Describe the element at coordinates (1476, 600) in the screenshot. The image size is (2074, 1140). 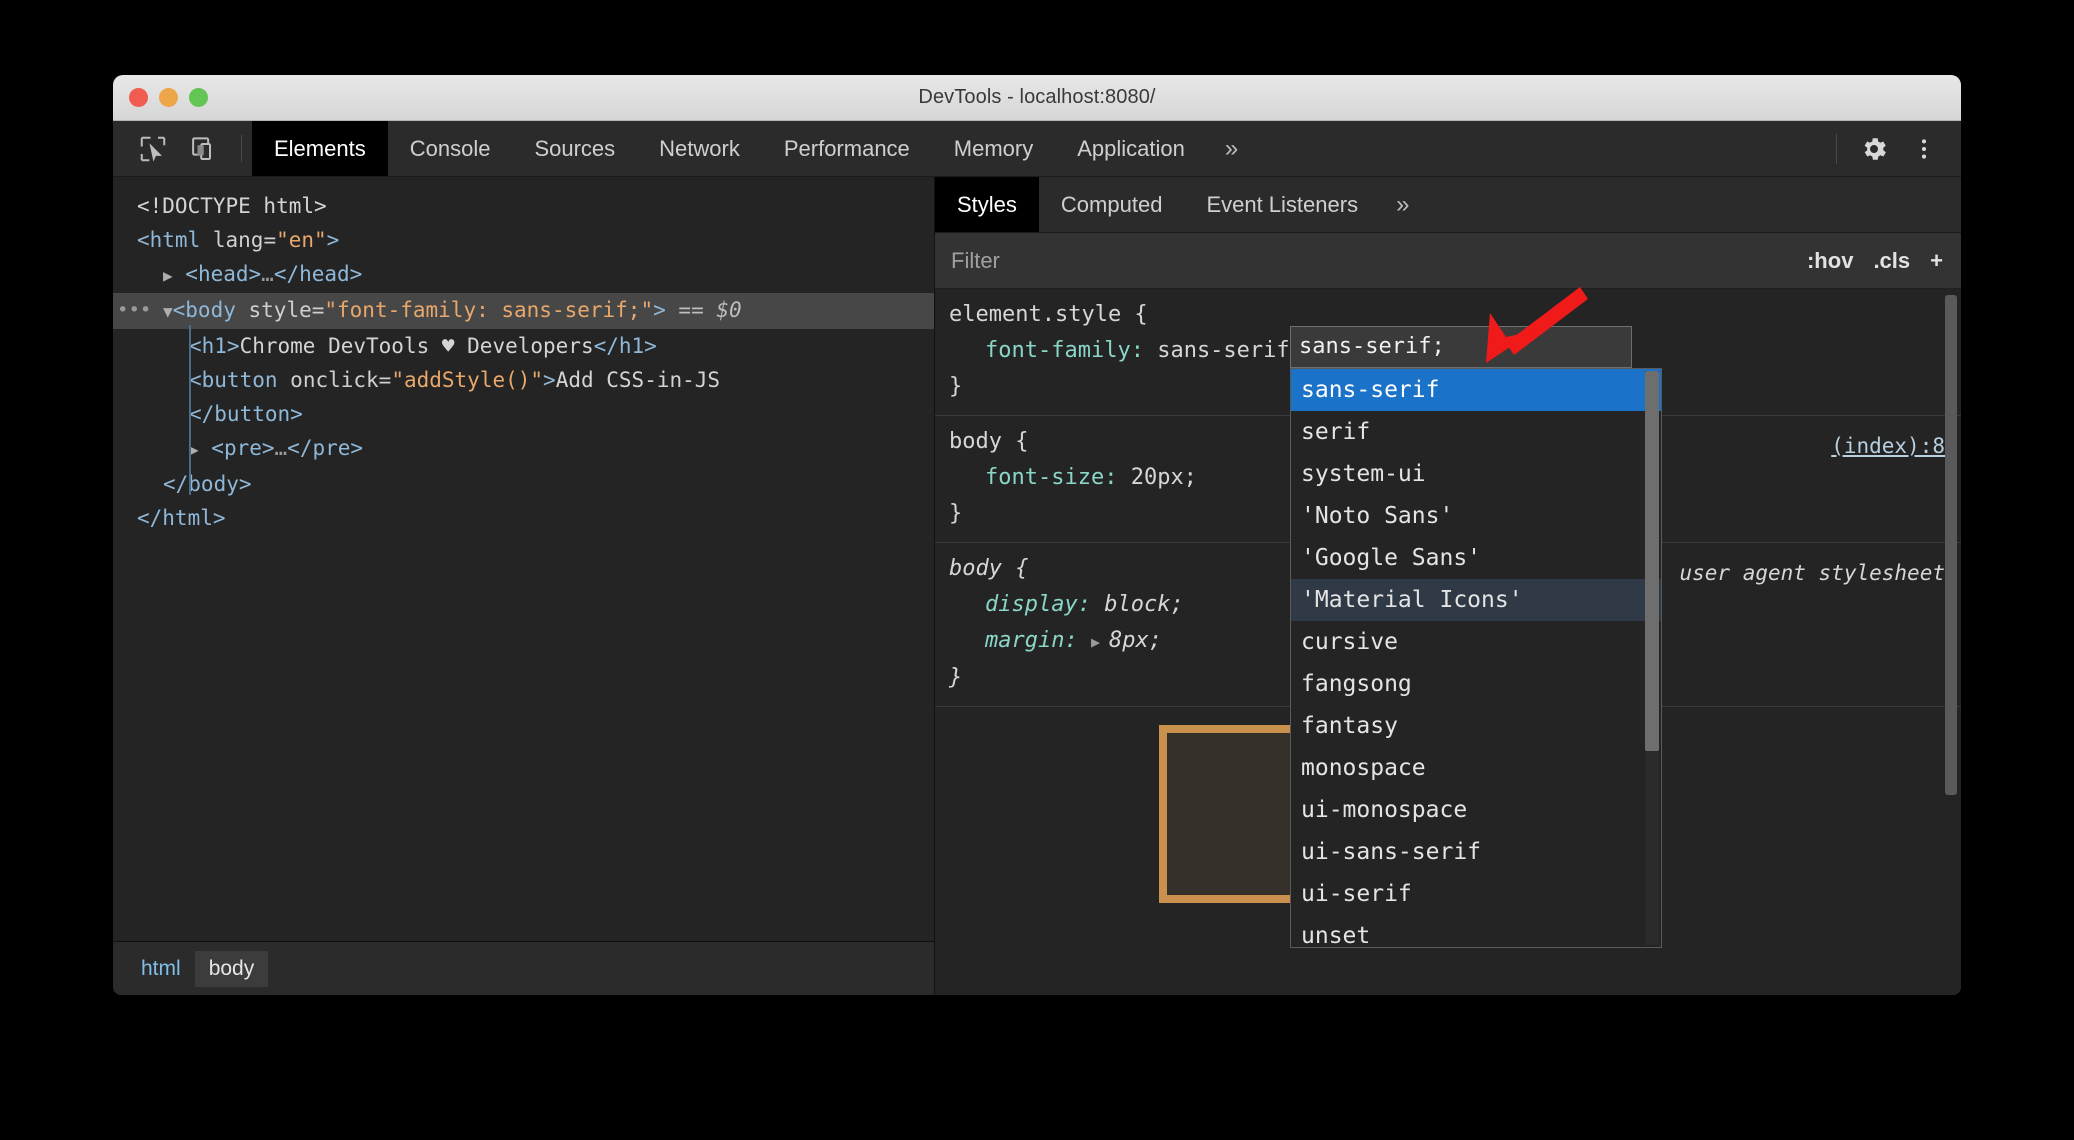
I see `autocomplete-option: 'Material Icons'` at that location.